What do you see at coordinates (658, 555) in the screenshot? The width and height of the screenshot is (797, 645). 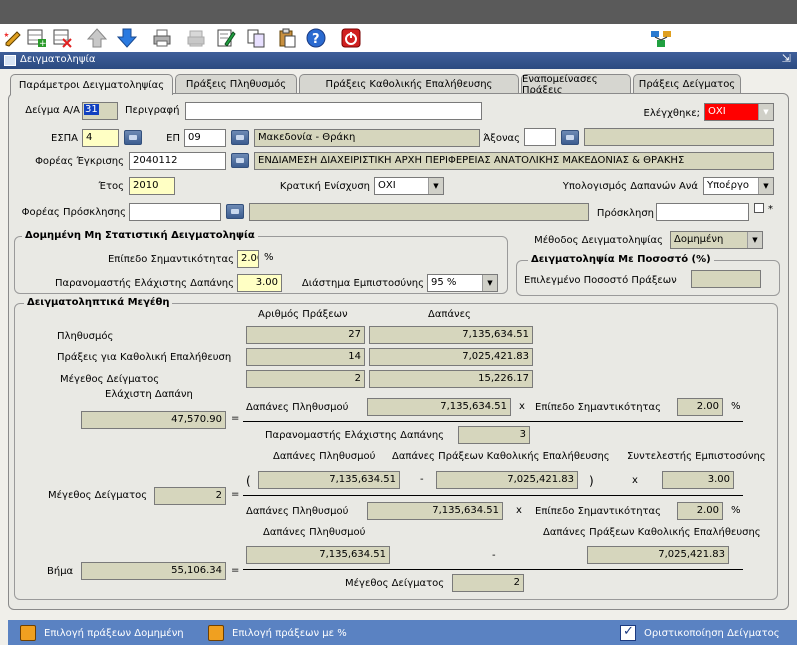 I see `f3-universal-value: 7,025,421.83` at bounding box center [658, 555].